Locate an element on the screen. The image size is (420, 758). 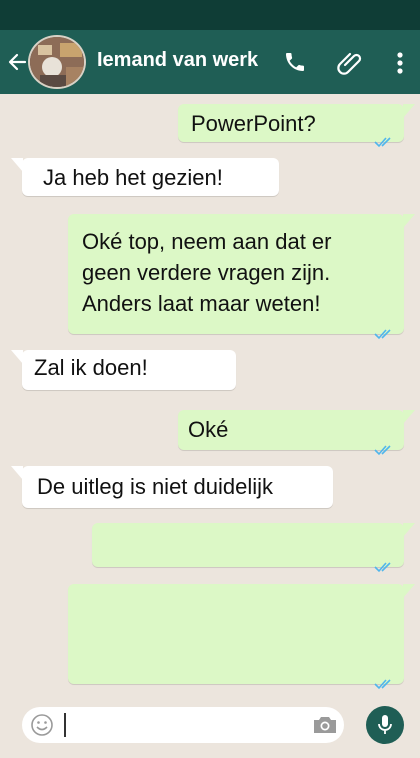
incoming-message: Zal ik doen! is located at coordinates (123, 370).